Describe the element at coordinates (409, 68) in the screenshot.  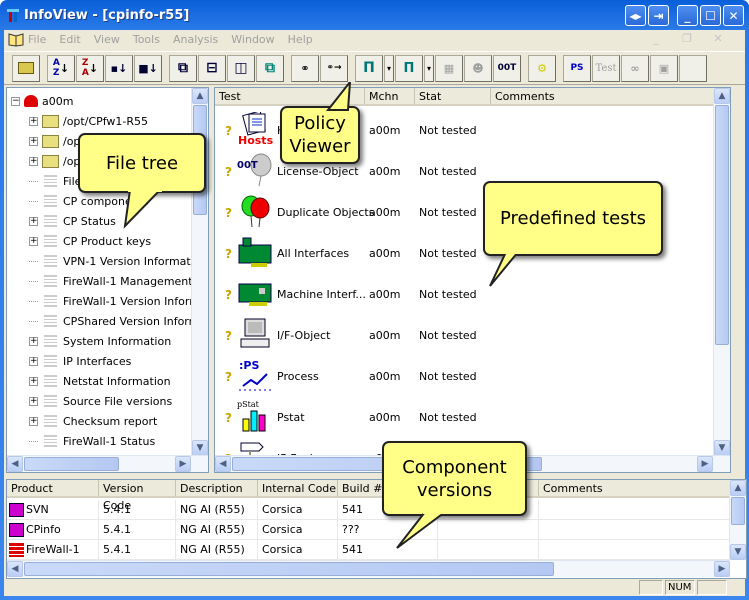
I see `policy-compare-button: Π` at that location.